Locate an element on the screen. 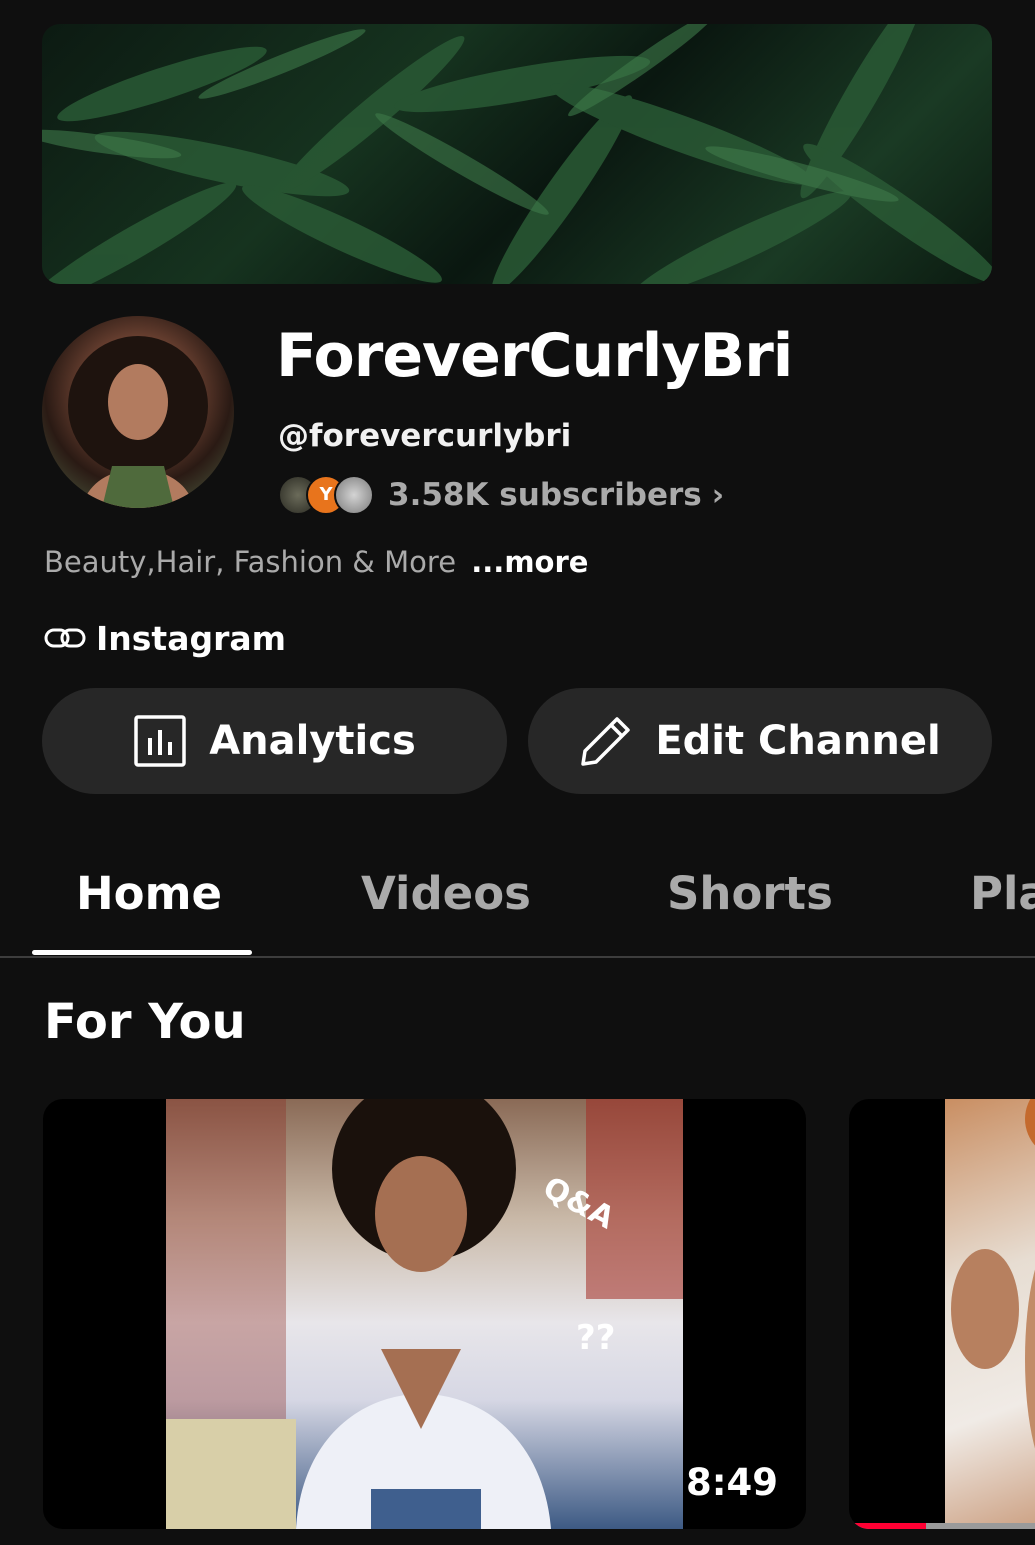 The image size is (1035, 1545). channel-name: ForeverCurlyBri is located at coordinates (534, 356).